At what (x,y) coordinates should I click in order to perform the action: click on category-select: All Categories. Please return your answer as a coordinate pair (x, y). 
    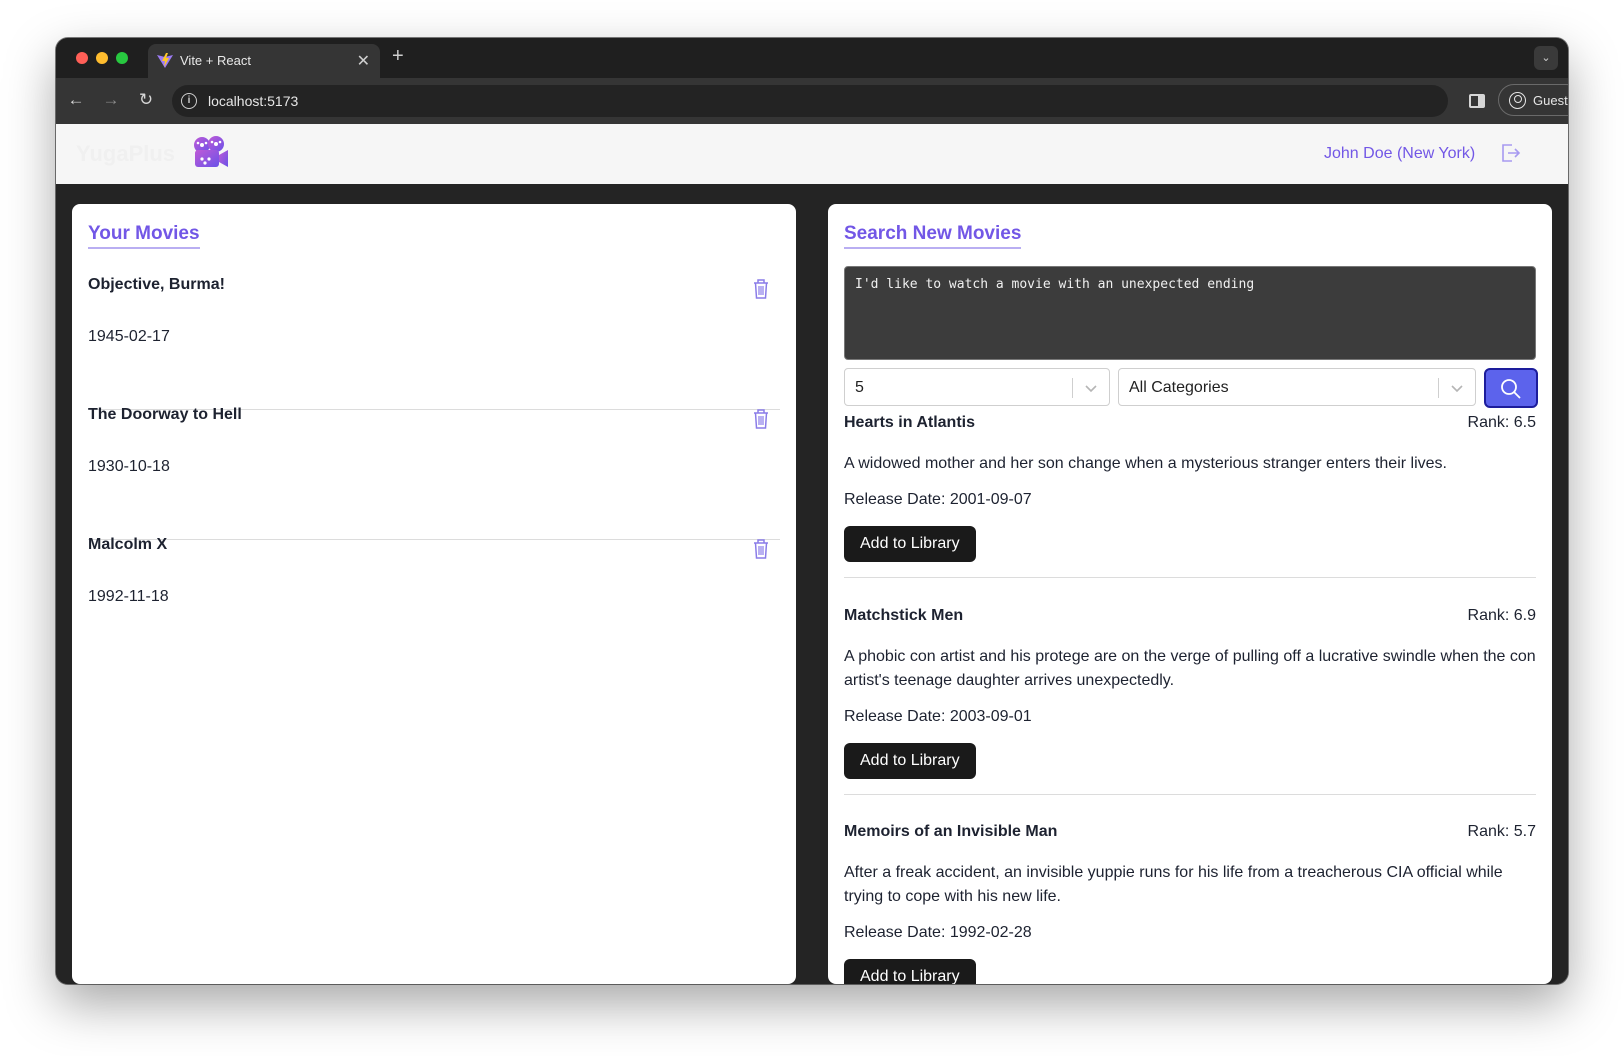
    Looking at the image, I should click on (1297, 387).